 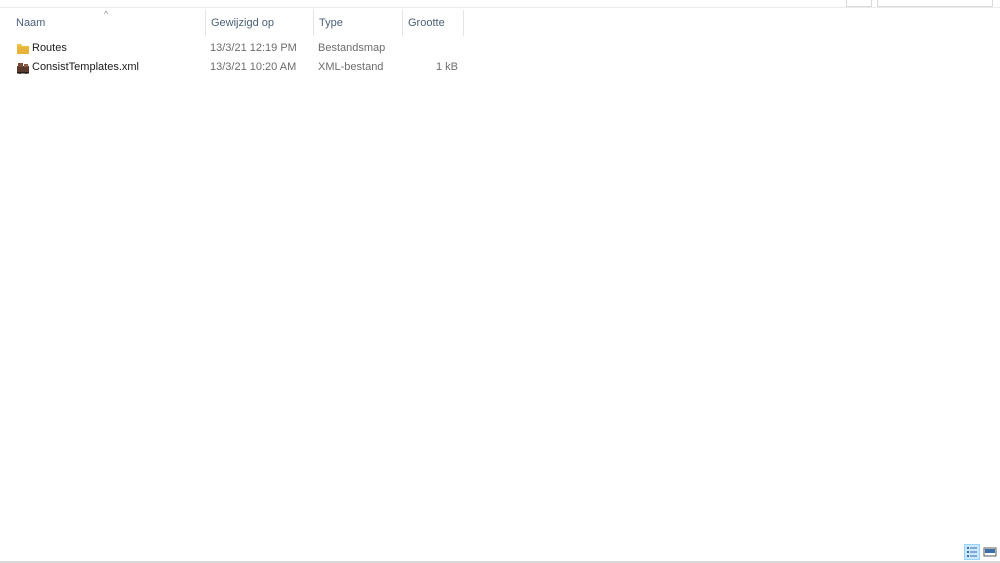 I want to click on column-header-name: Naam, so click(x=108, y=23).